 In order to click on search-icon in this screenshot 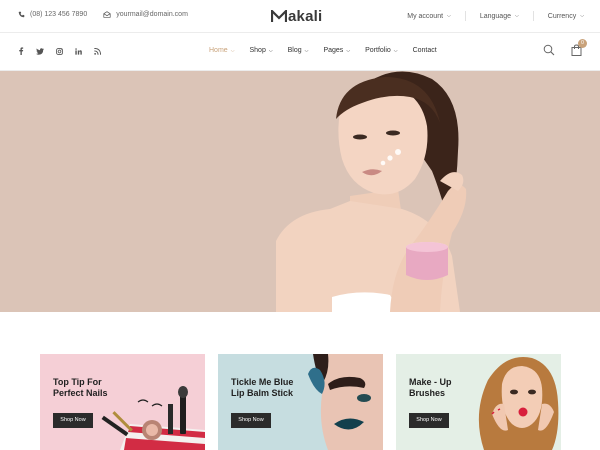, I will do `click(549, 52)`.